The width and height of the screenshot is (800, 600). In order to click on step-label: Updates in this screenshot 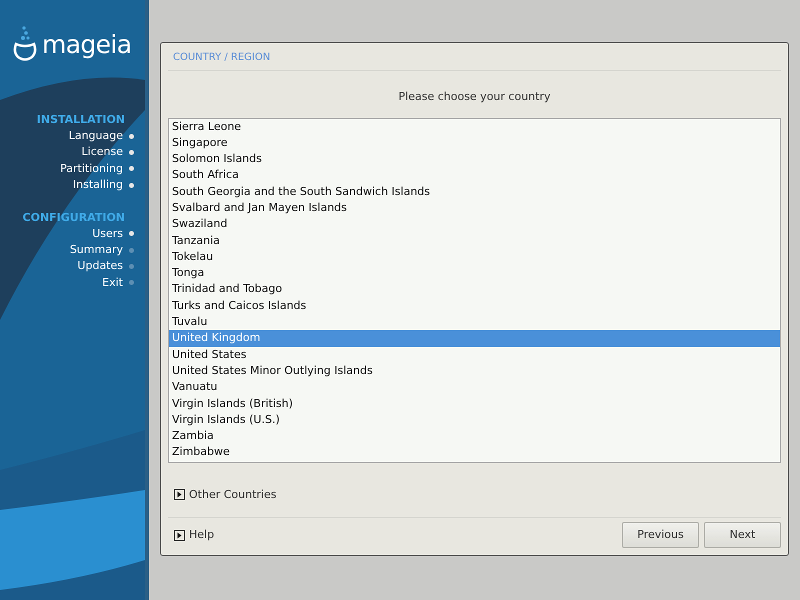, I will do `click(100, 266)`.